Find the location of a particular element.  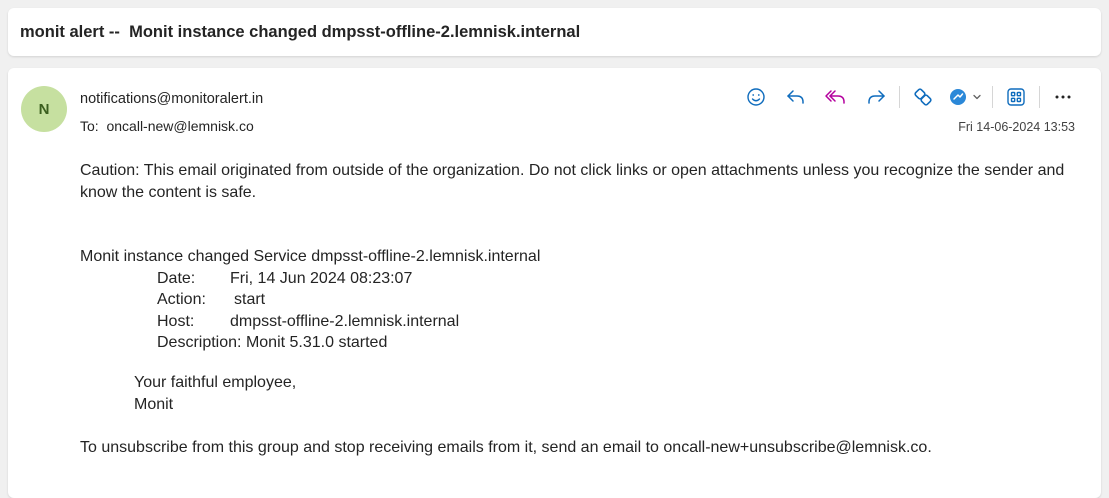

link-icon is located at coordinates (923, 97).